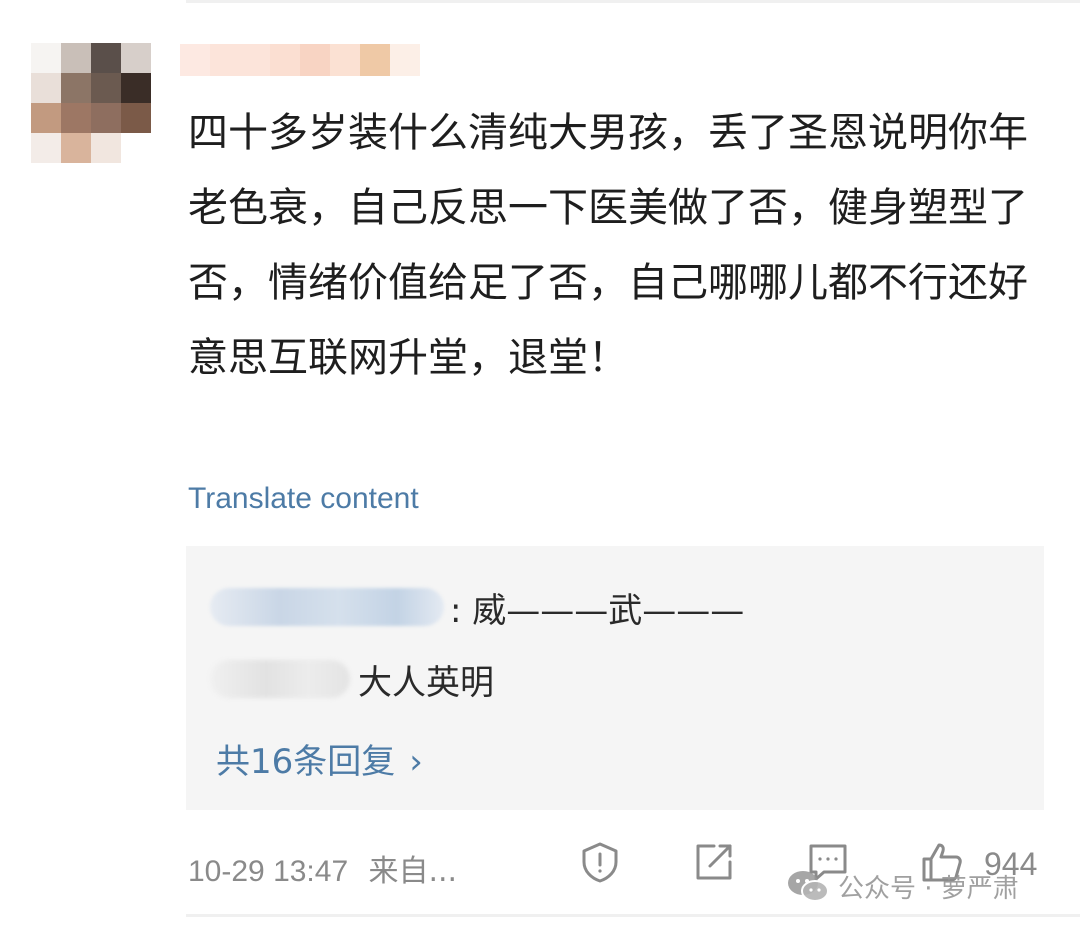 This screenshot has width=1080, height=929. Describe the element at coordinates (633, 1) in the screenshot. I see `top-divider` at that location.